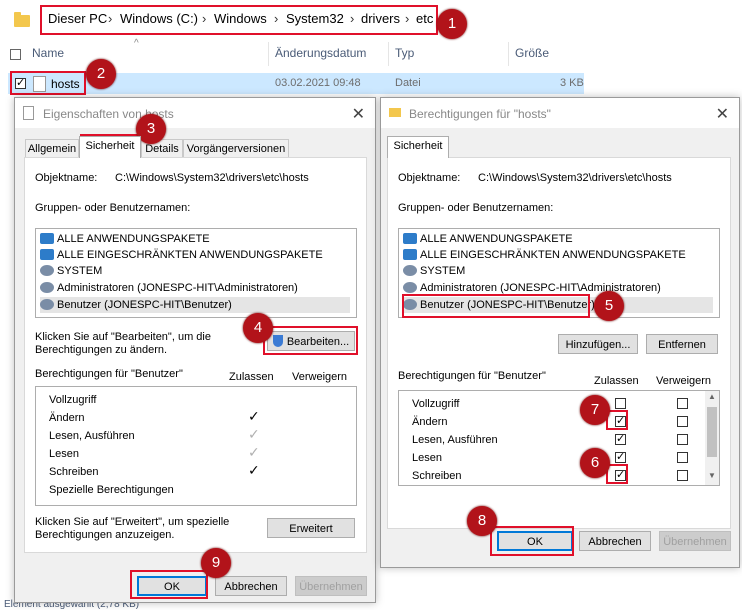  What do you see at coordinates (712, 475) in the screenshot?
I see `scroll-down-icon: ▼` at bounding box center [712, 475].